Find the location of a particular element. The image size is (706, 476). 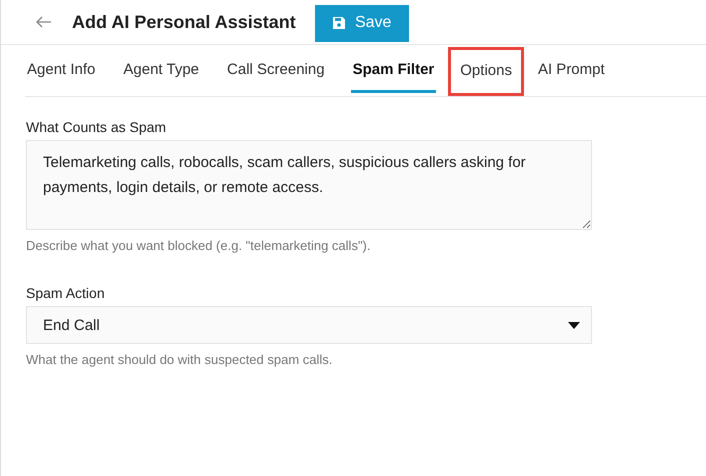

tab: AI Prompt is located at coordinates (571, 70).